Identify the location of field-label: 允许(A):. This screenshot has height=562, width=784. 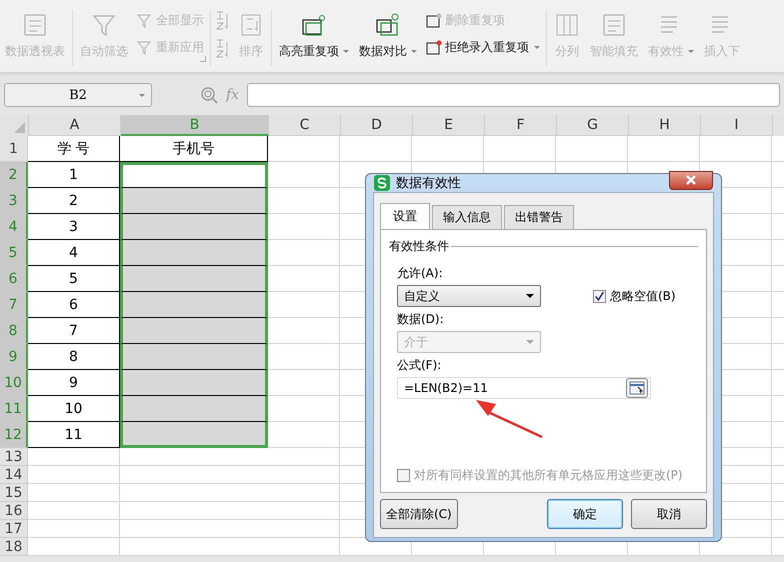
(420, 273).